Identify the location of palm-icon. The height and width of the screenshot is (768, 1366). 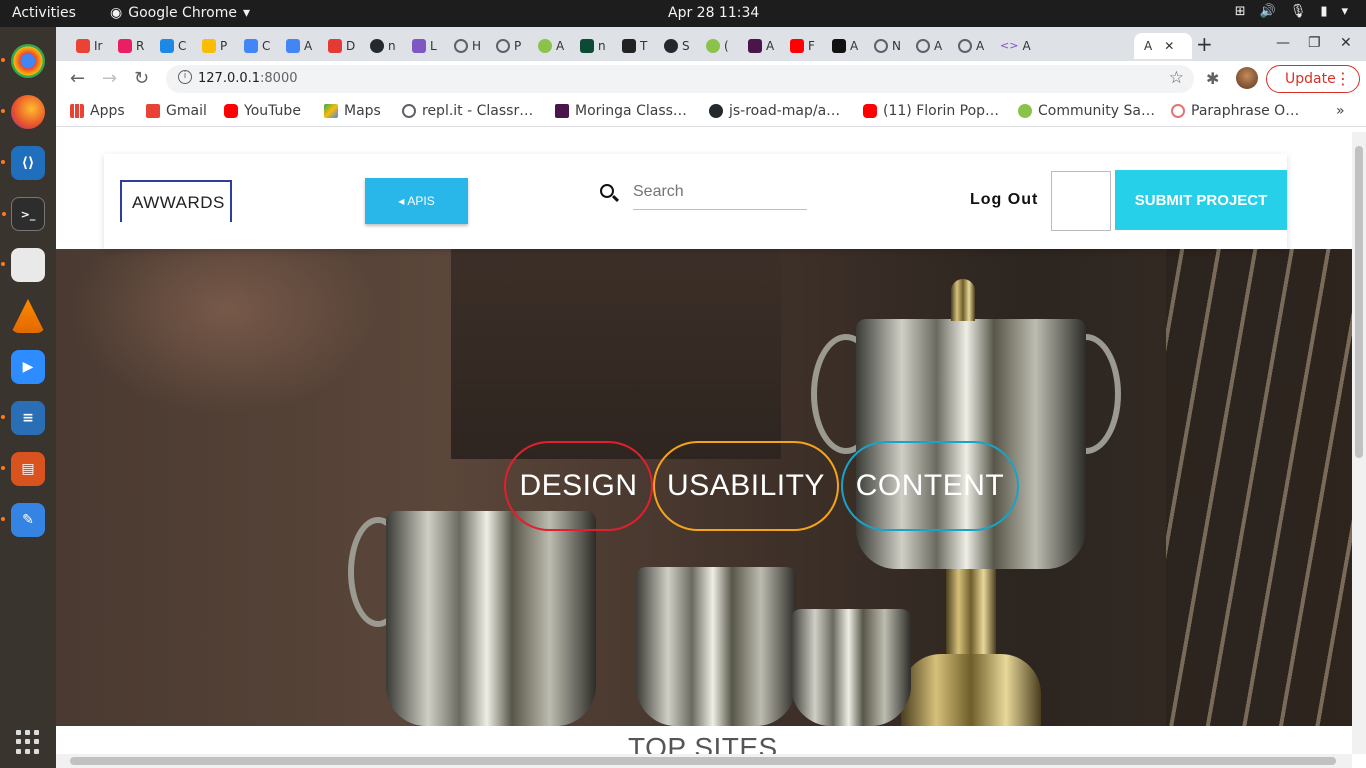
(713, 46).